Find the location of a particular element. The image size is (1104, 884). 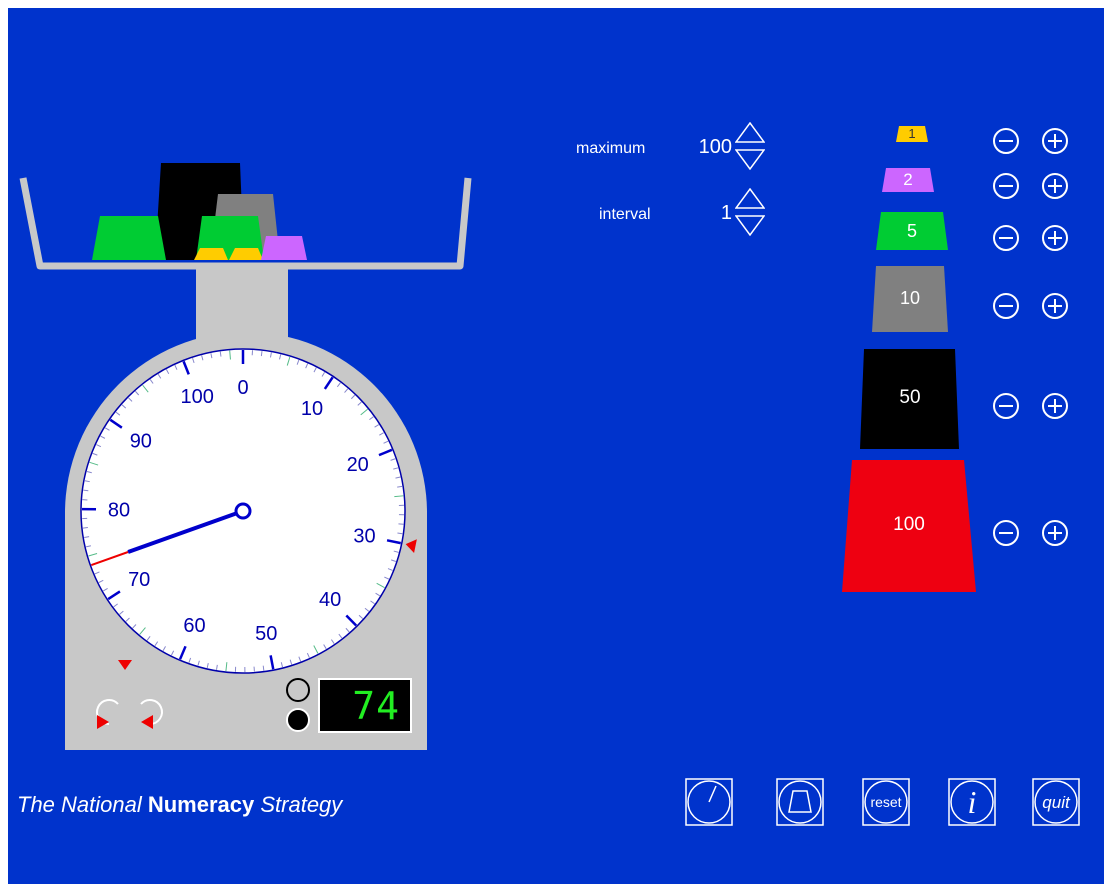

pan-weight-1a is located at coordinates (211, 254).